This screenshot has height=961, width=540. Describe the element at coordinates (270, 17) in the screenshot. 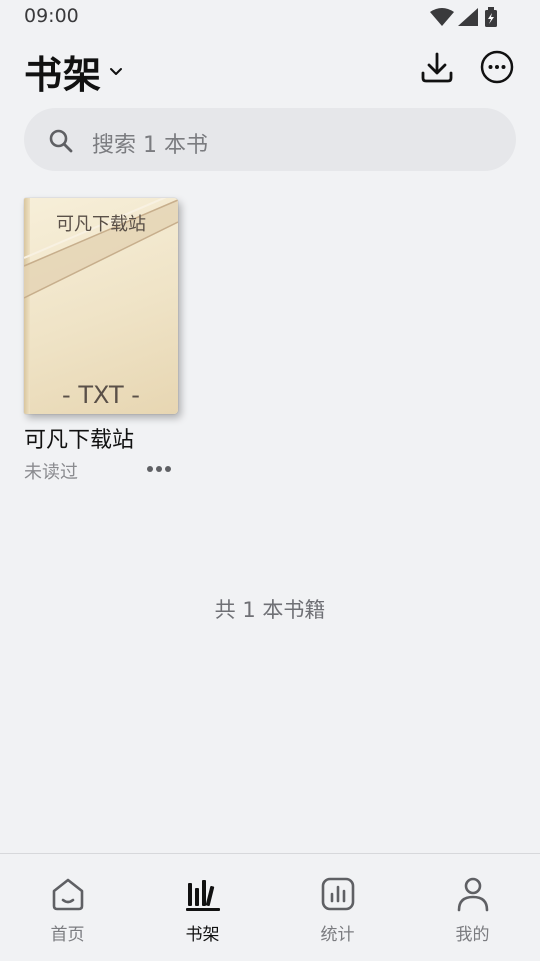

I see `status-bar: 09:00` at that location.